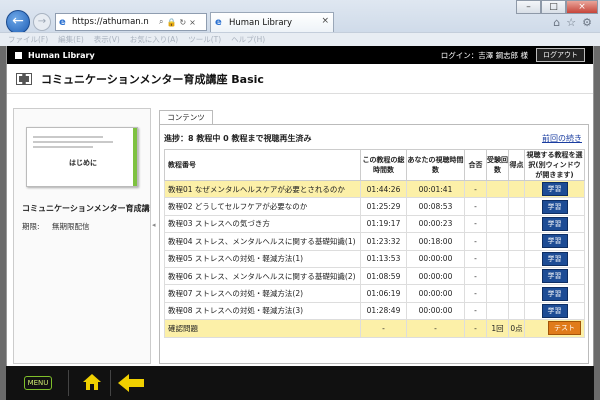 The height and width of the screenshot is (400, 600). Describe the element at coordinates (161, 22) in the screenshot. I see `search-icon: ⌕` at that location.